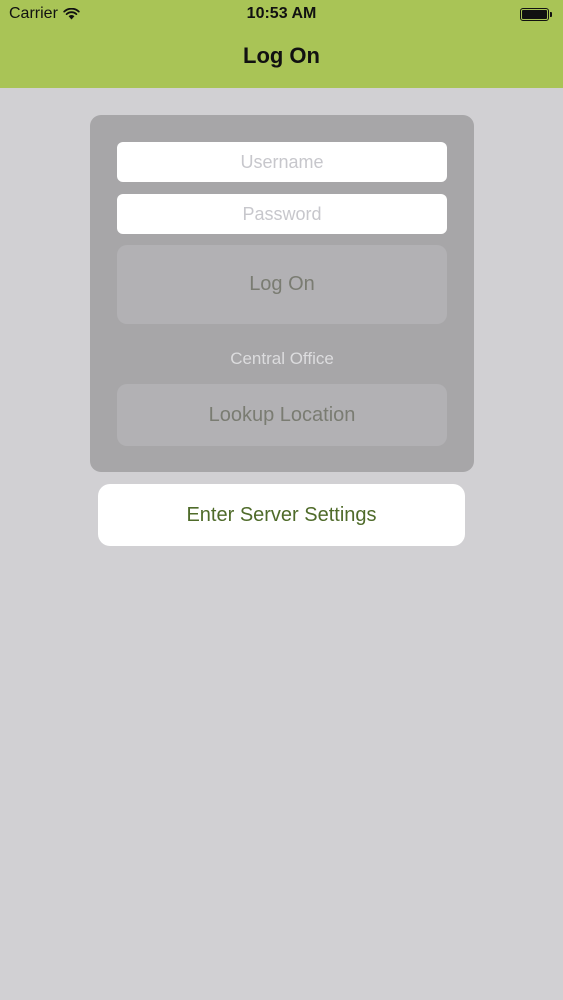 The height and width of the screenshot is (1000, 563). I want to click on battery-full-icon, so click(537, 14).